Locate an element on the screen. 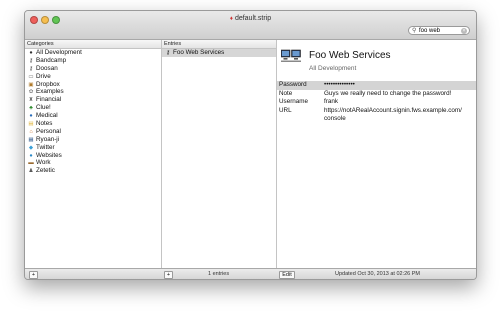  window-title-text: default.strip is located at coordinates (253, 18).